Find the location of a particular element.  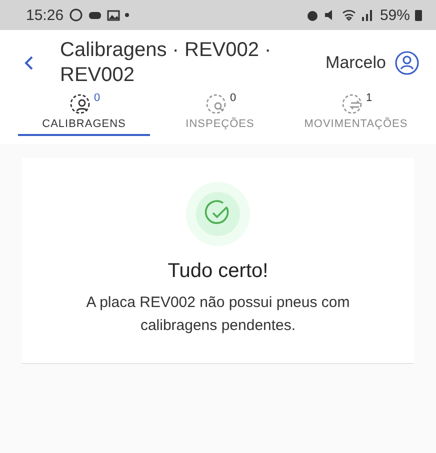

battery-level: 59% is located at coordinates (395, 15).